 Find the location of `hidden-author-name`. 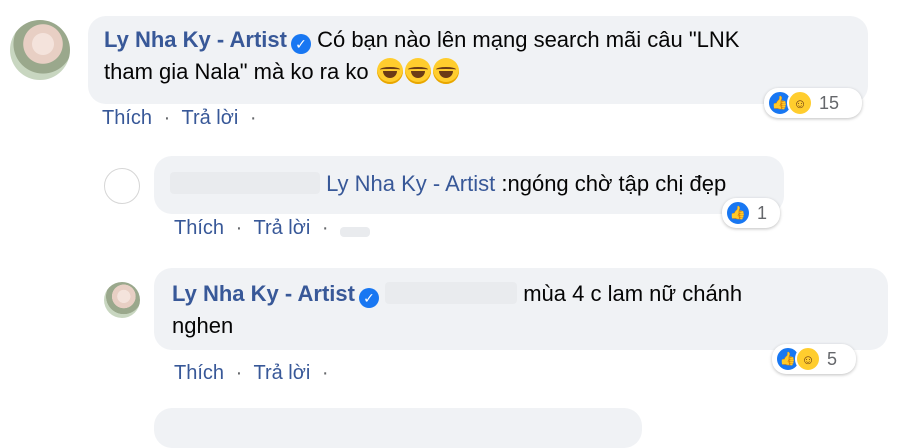

hidden-author-name is located at coordinates (245, 183).